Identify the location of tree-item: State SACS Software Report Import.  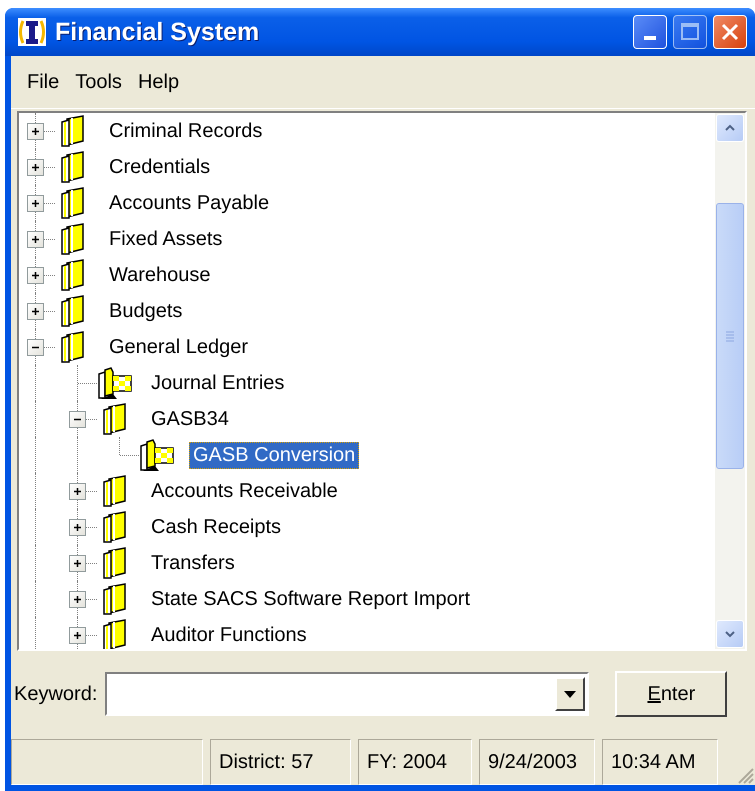
(310, 599).